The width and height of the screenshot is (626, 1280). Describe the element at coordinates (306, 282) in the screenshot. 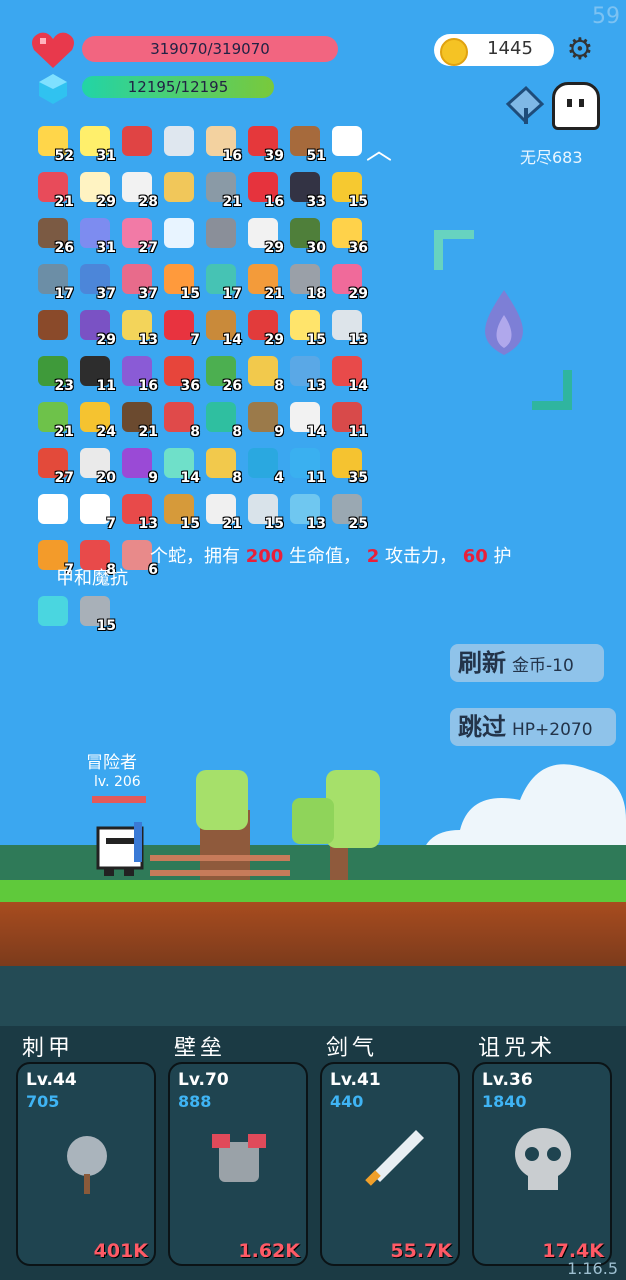

I see `inventory-item: 18` at that location.